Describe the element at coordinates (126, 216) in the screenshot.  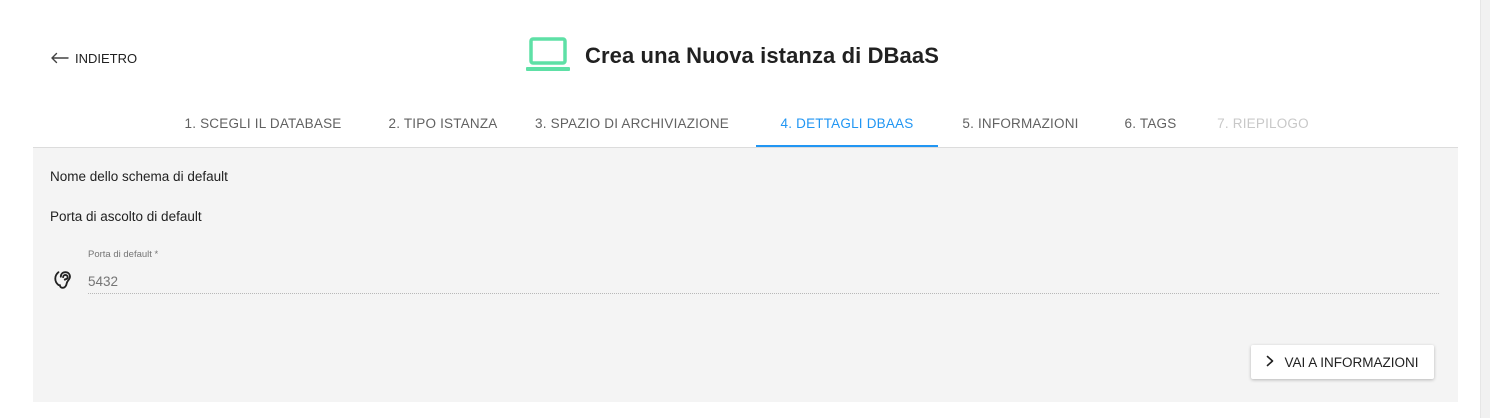
I see `port-section-label: Porta di ascolto di default` at that location.